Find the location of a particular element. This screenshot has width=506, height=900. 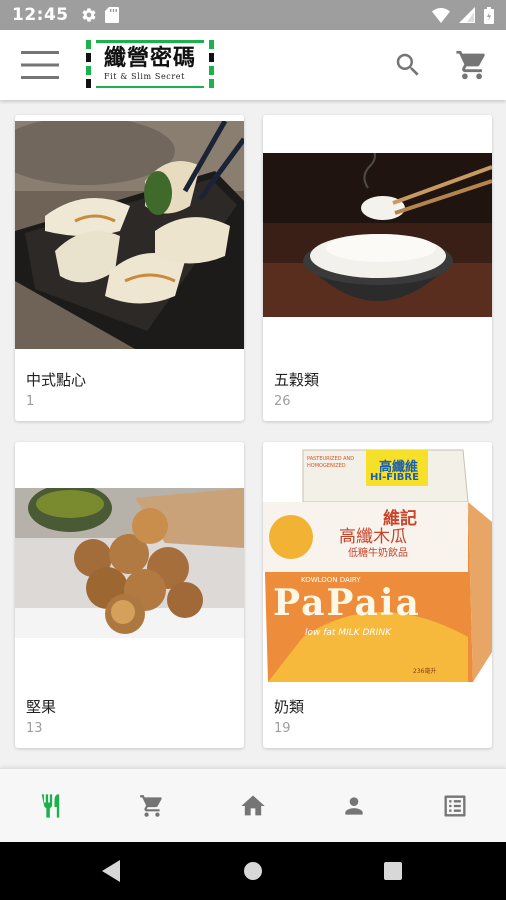

person-icon is located at coordinates (354, 806).